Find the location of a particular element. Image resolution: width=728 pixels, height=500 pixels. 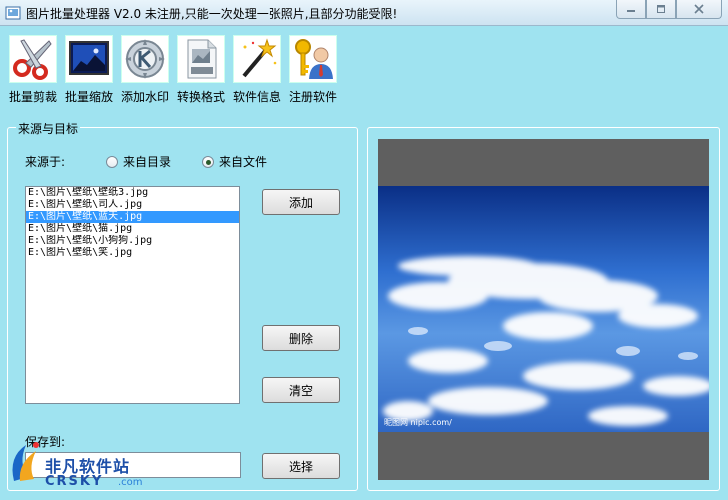

file-list-item: E:\图片\壁纸\司人.jpg is located at coordinates (132, 205).